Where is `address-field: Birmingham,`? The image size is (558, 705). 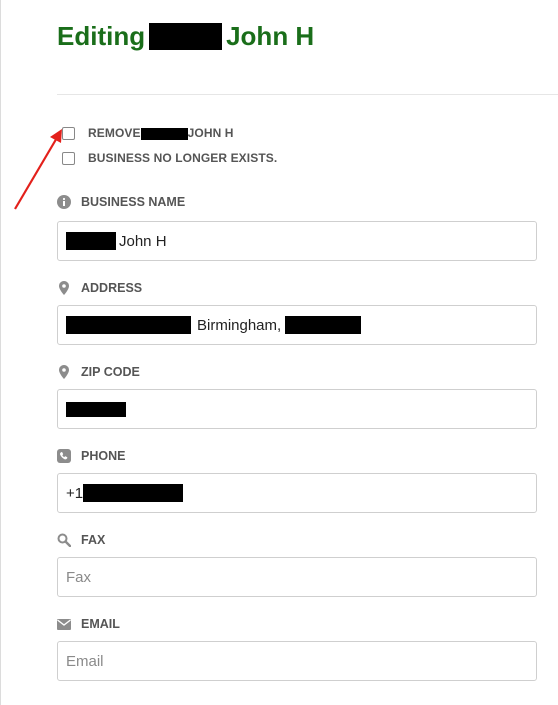
address-field: Birmingham, is located at coordinates (297, 325).